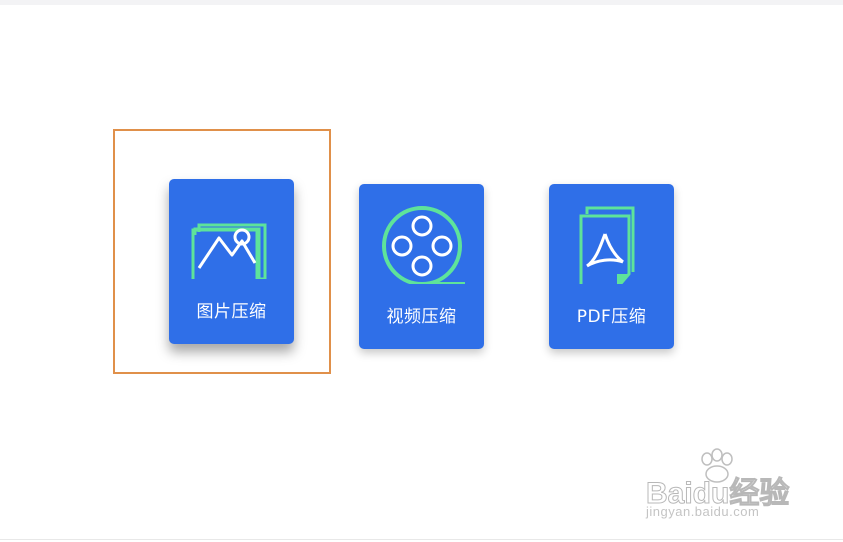  I want to click on baidu-jingyan-watermark: Baidu经验 jingyan.baidu.com, so click(724, 488).